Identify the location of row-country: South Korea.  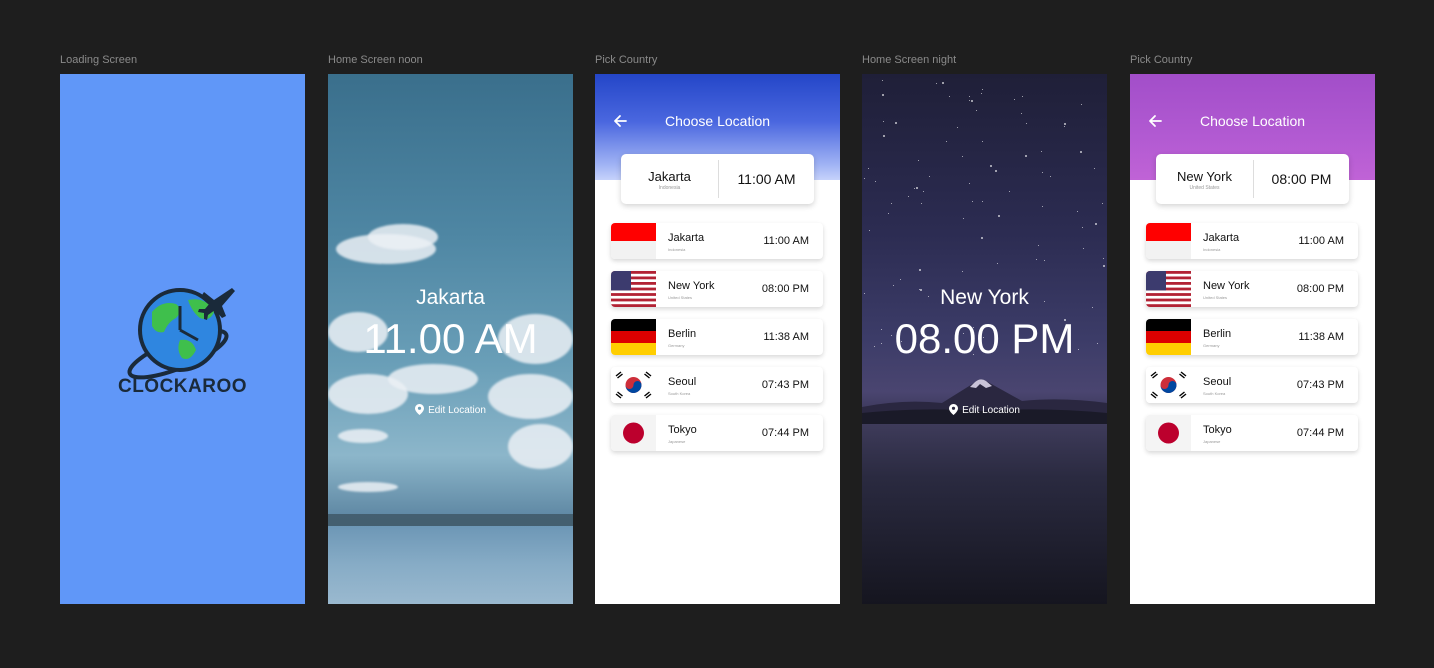
(679, 393).